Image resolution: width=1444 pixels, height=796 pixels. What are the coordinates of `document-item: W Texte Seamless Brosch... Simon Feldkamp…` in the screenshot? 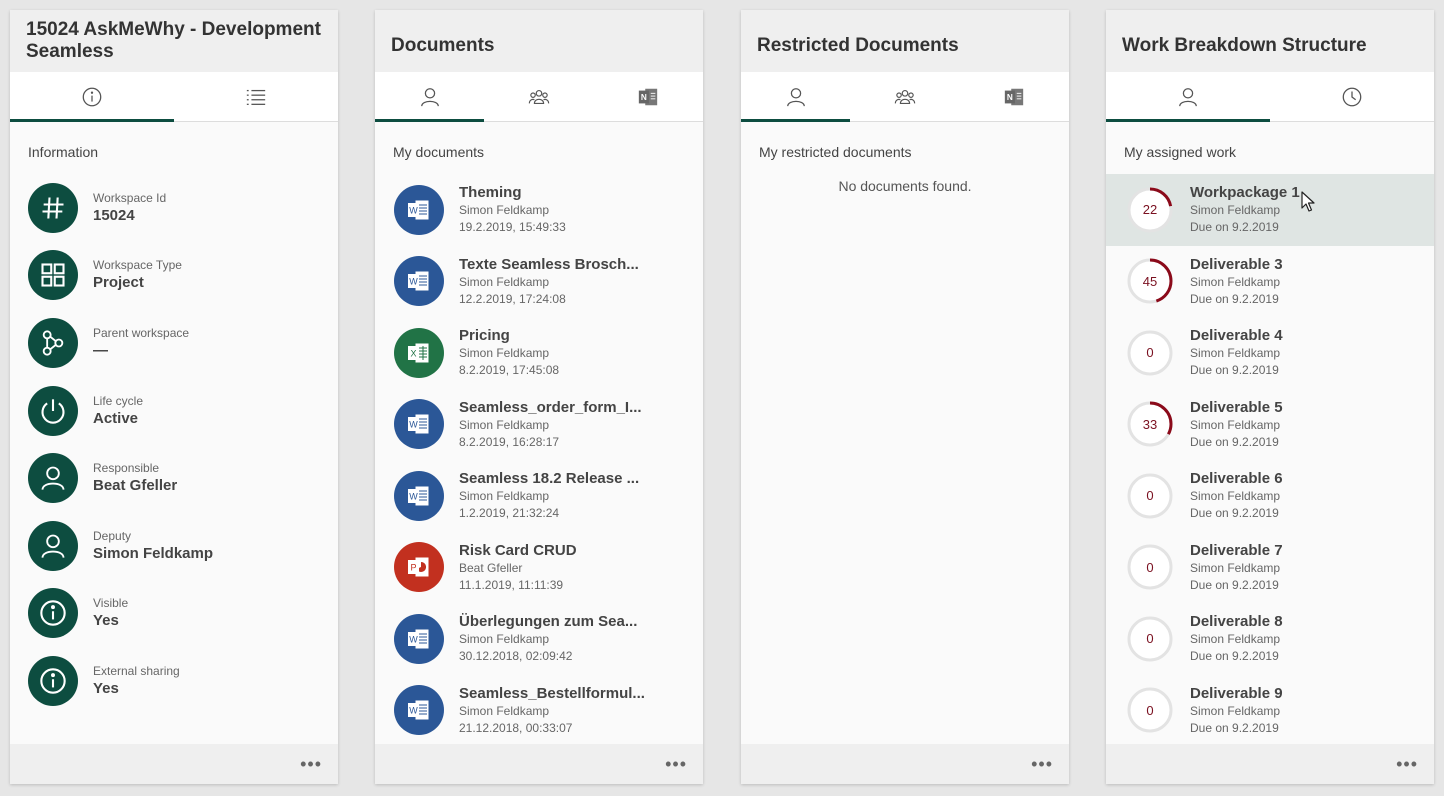 It's located at (539, 282).